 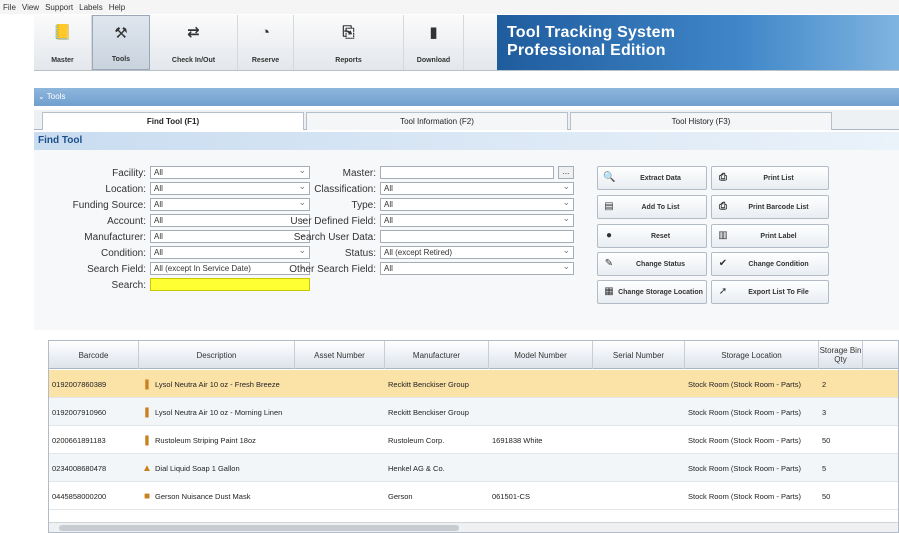 What do you see at coordinates (609, 291) in the screenshot?
I see `change-storage-icon: ▦` at bounding box center [609, 291].